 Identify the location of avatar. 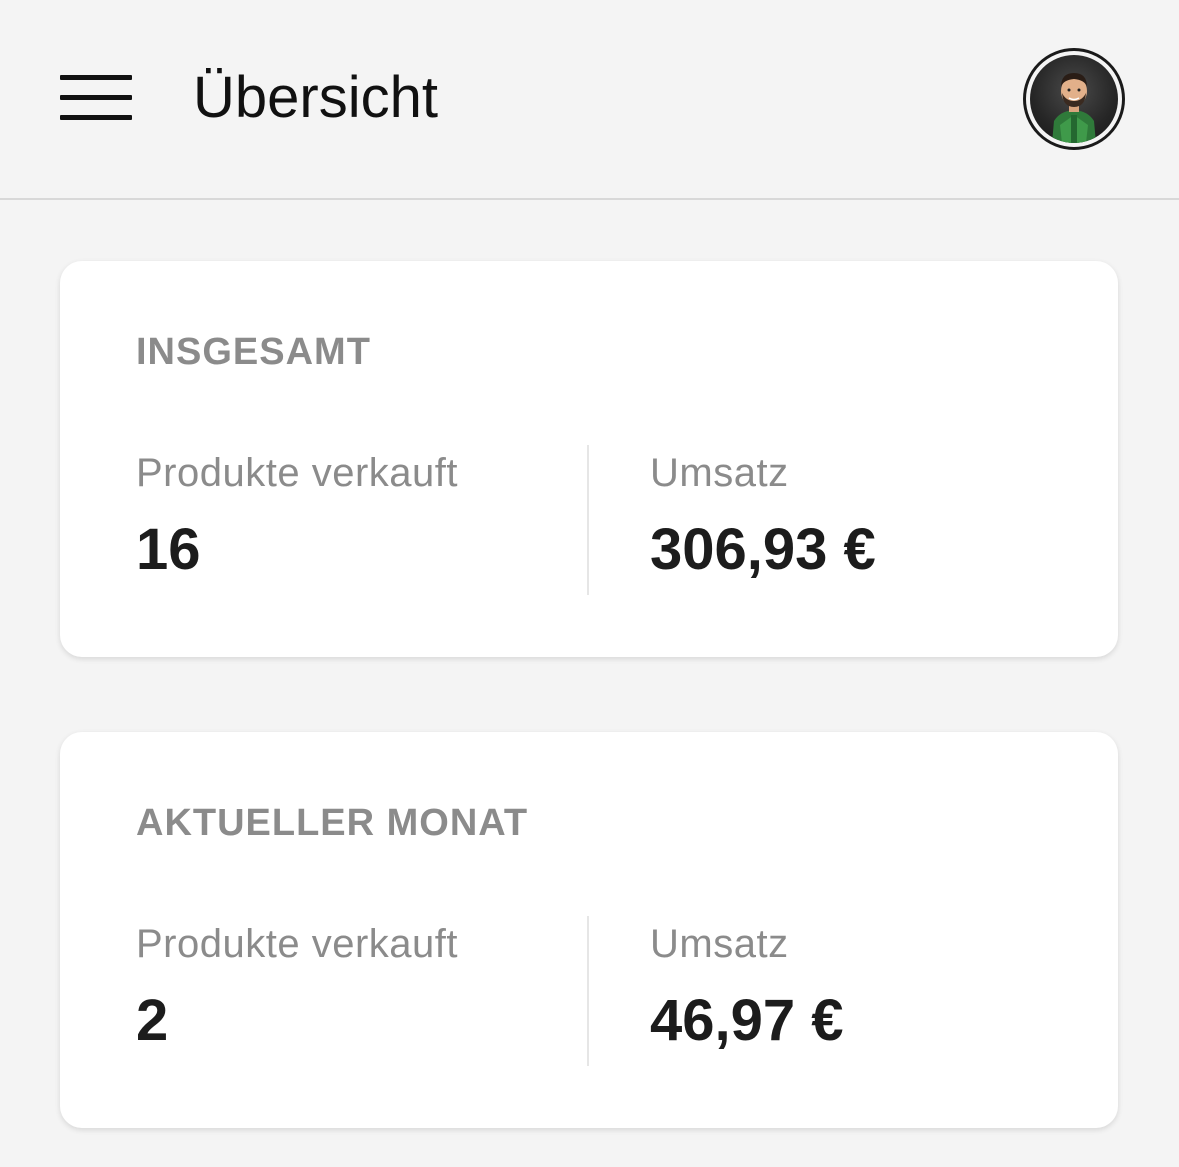
(1074, 99).